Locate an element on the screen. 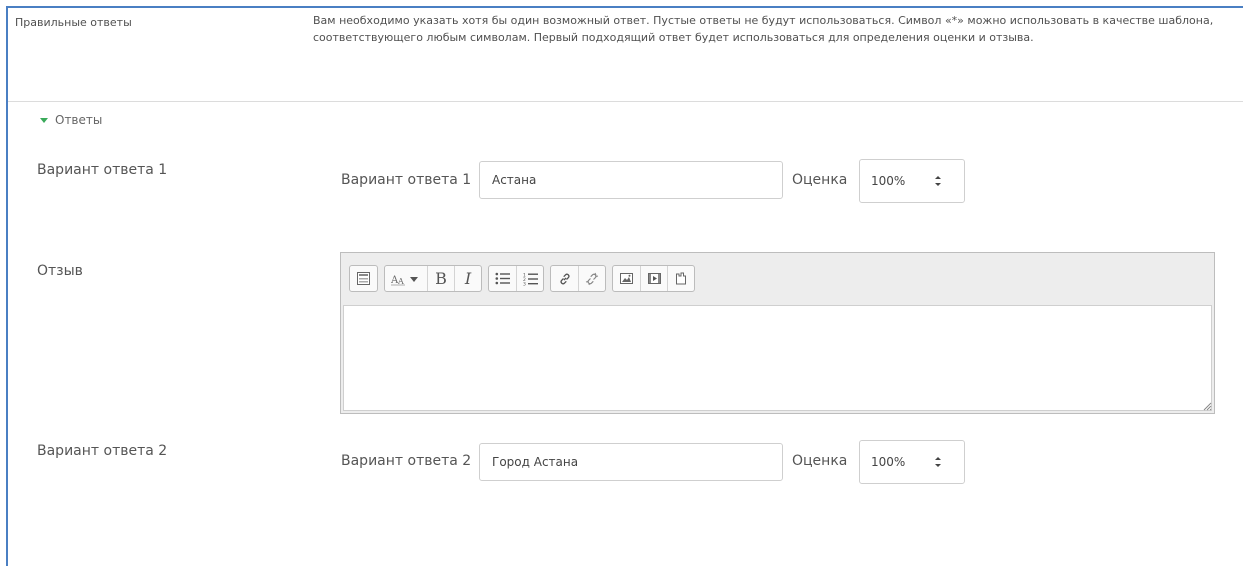 Image resolution: width=1243 pixels, height=566 pixels. answers-section-label: Ответы is located at coordinates (79, 120).